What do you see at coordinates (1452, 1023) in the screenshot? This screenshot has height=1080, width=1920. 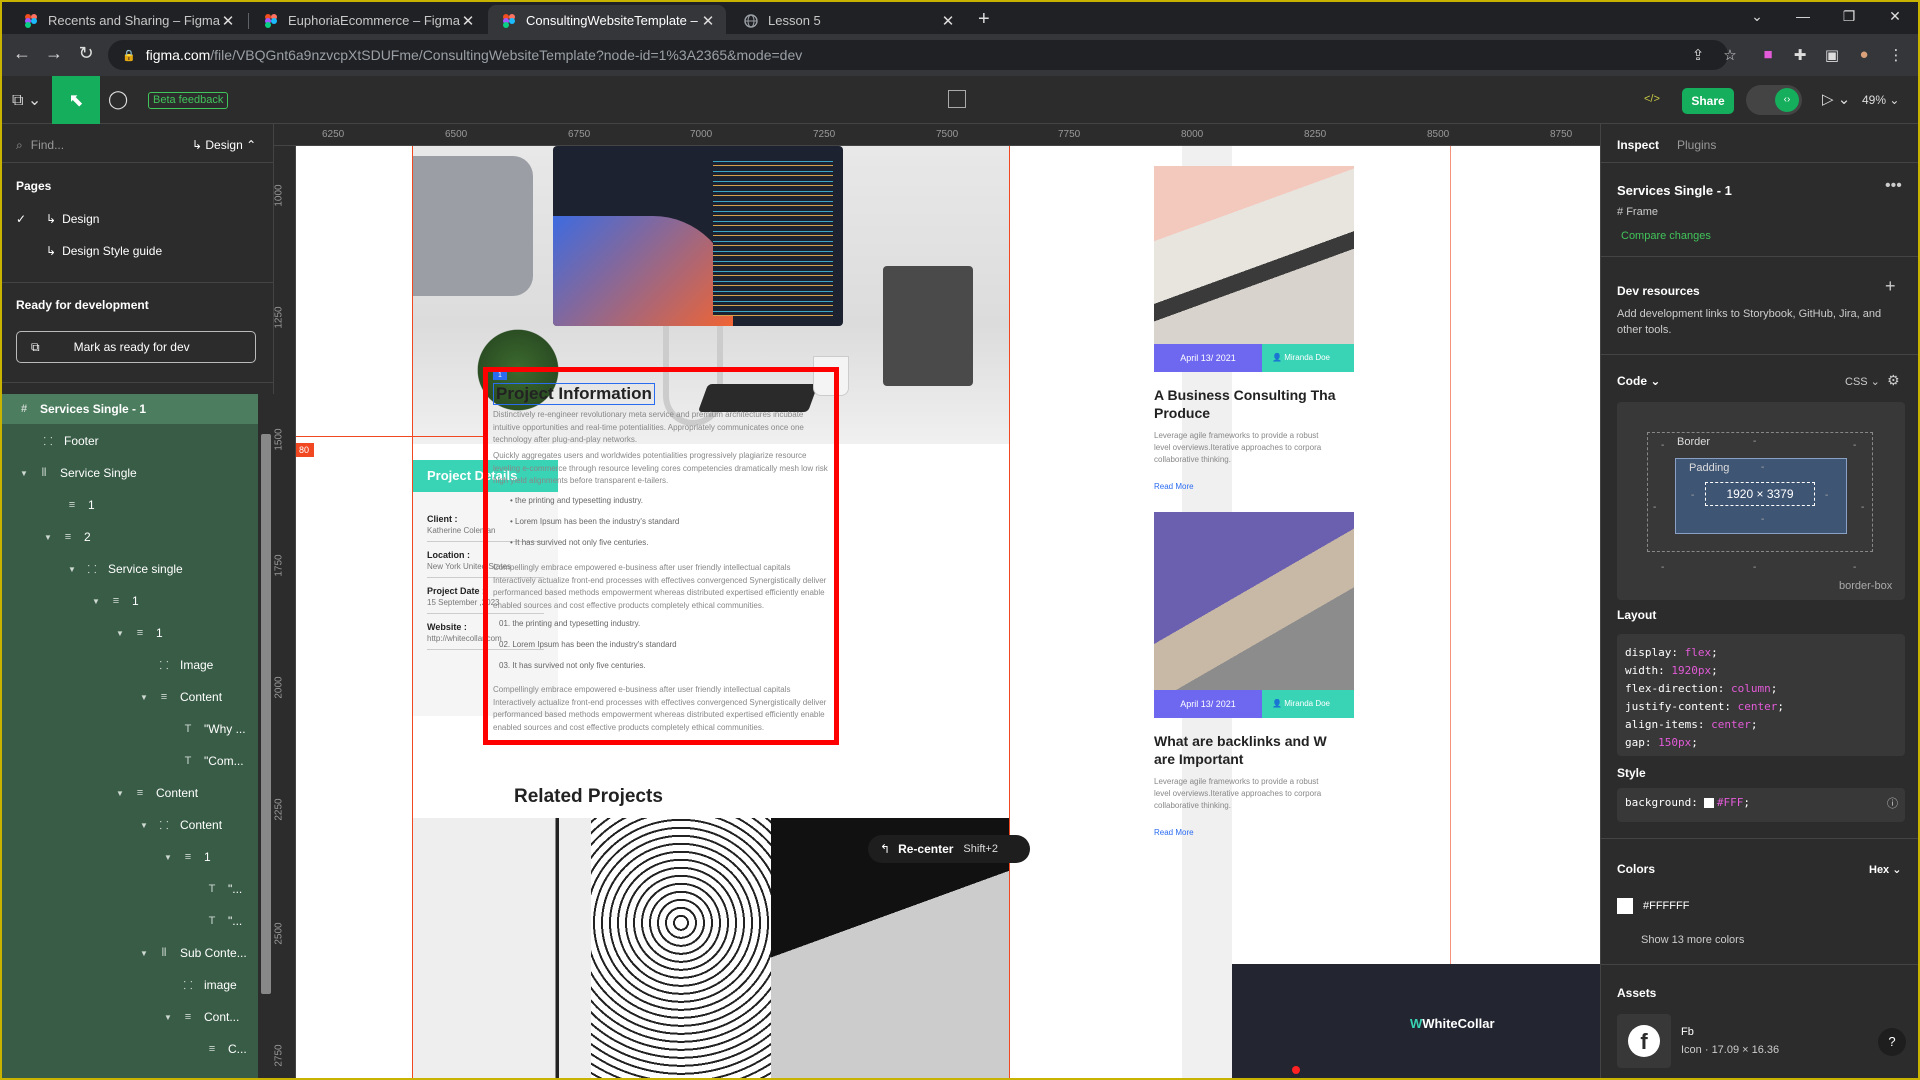 I see `whitecollar-logo: WWhiteCollar` at bounding box center [1452, 1023].